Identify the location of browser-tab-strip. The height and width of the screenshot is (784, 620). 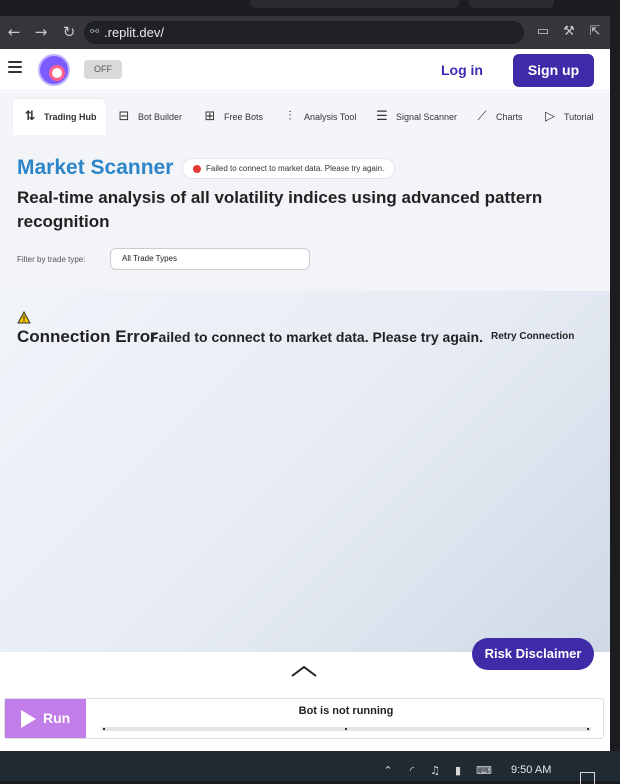
(310, 8).